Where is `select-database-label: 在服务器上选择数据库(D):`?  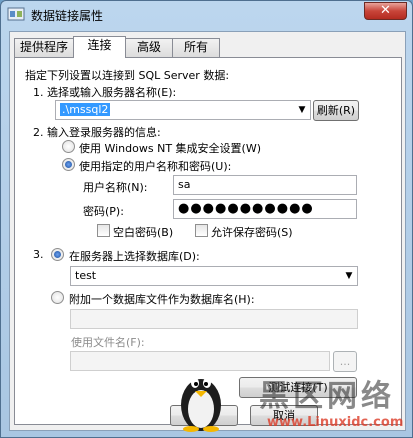
select-database-label: 在服务器上选择数据库(D): is located at coordinates (134, 256).